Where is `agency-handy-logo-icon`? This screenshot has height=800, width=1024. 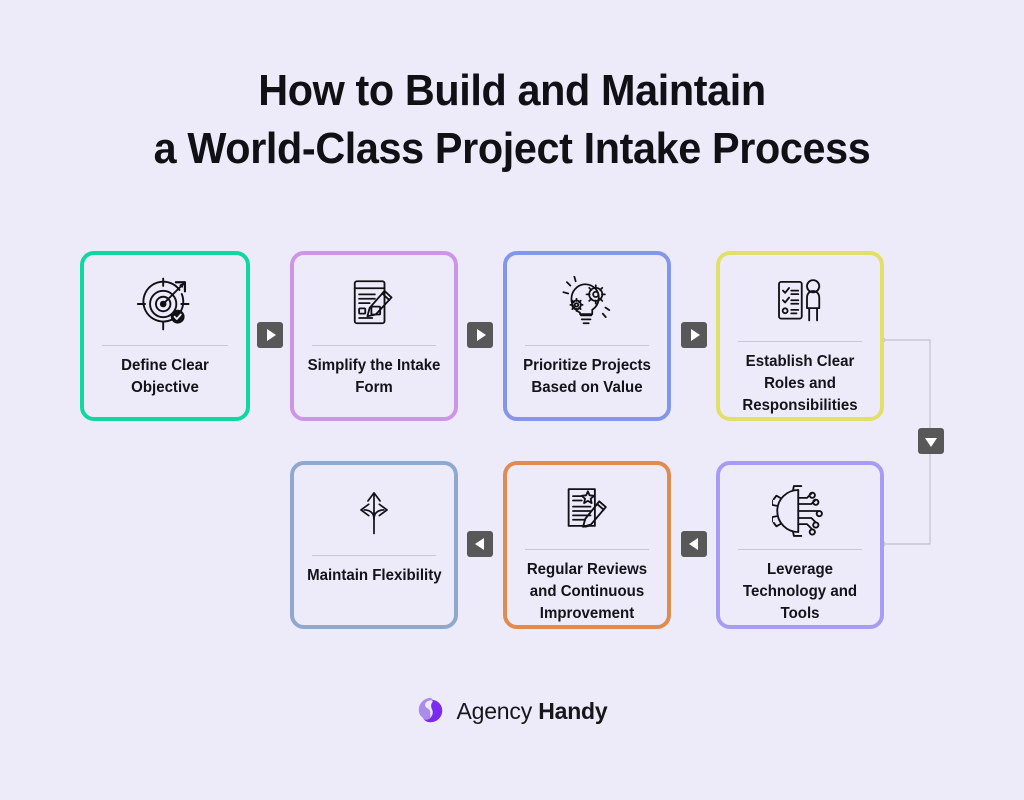 agency-handy-logo-icon is located at coordinates (431, 710).